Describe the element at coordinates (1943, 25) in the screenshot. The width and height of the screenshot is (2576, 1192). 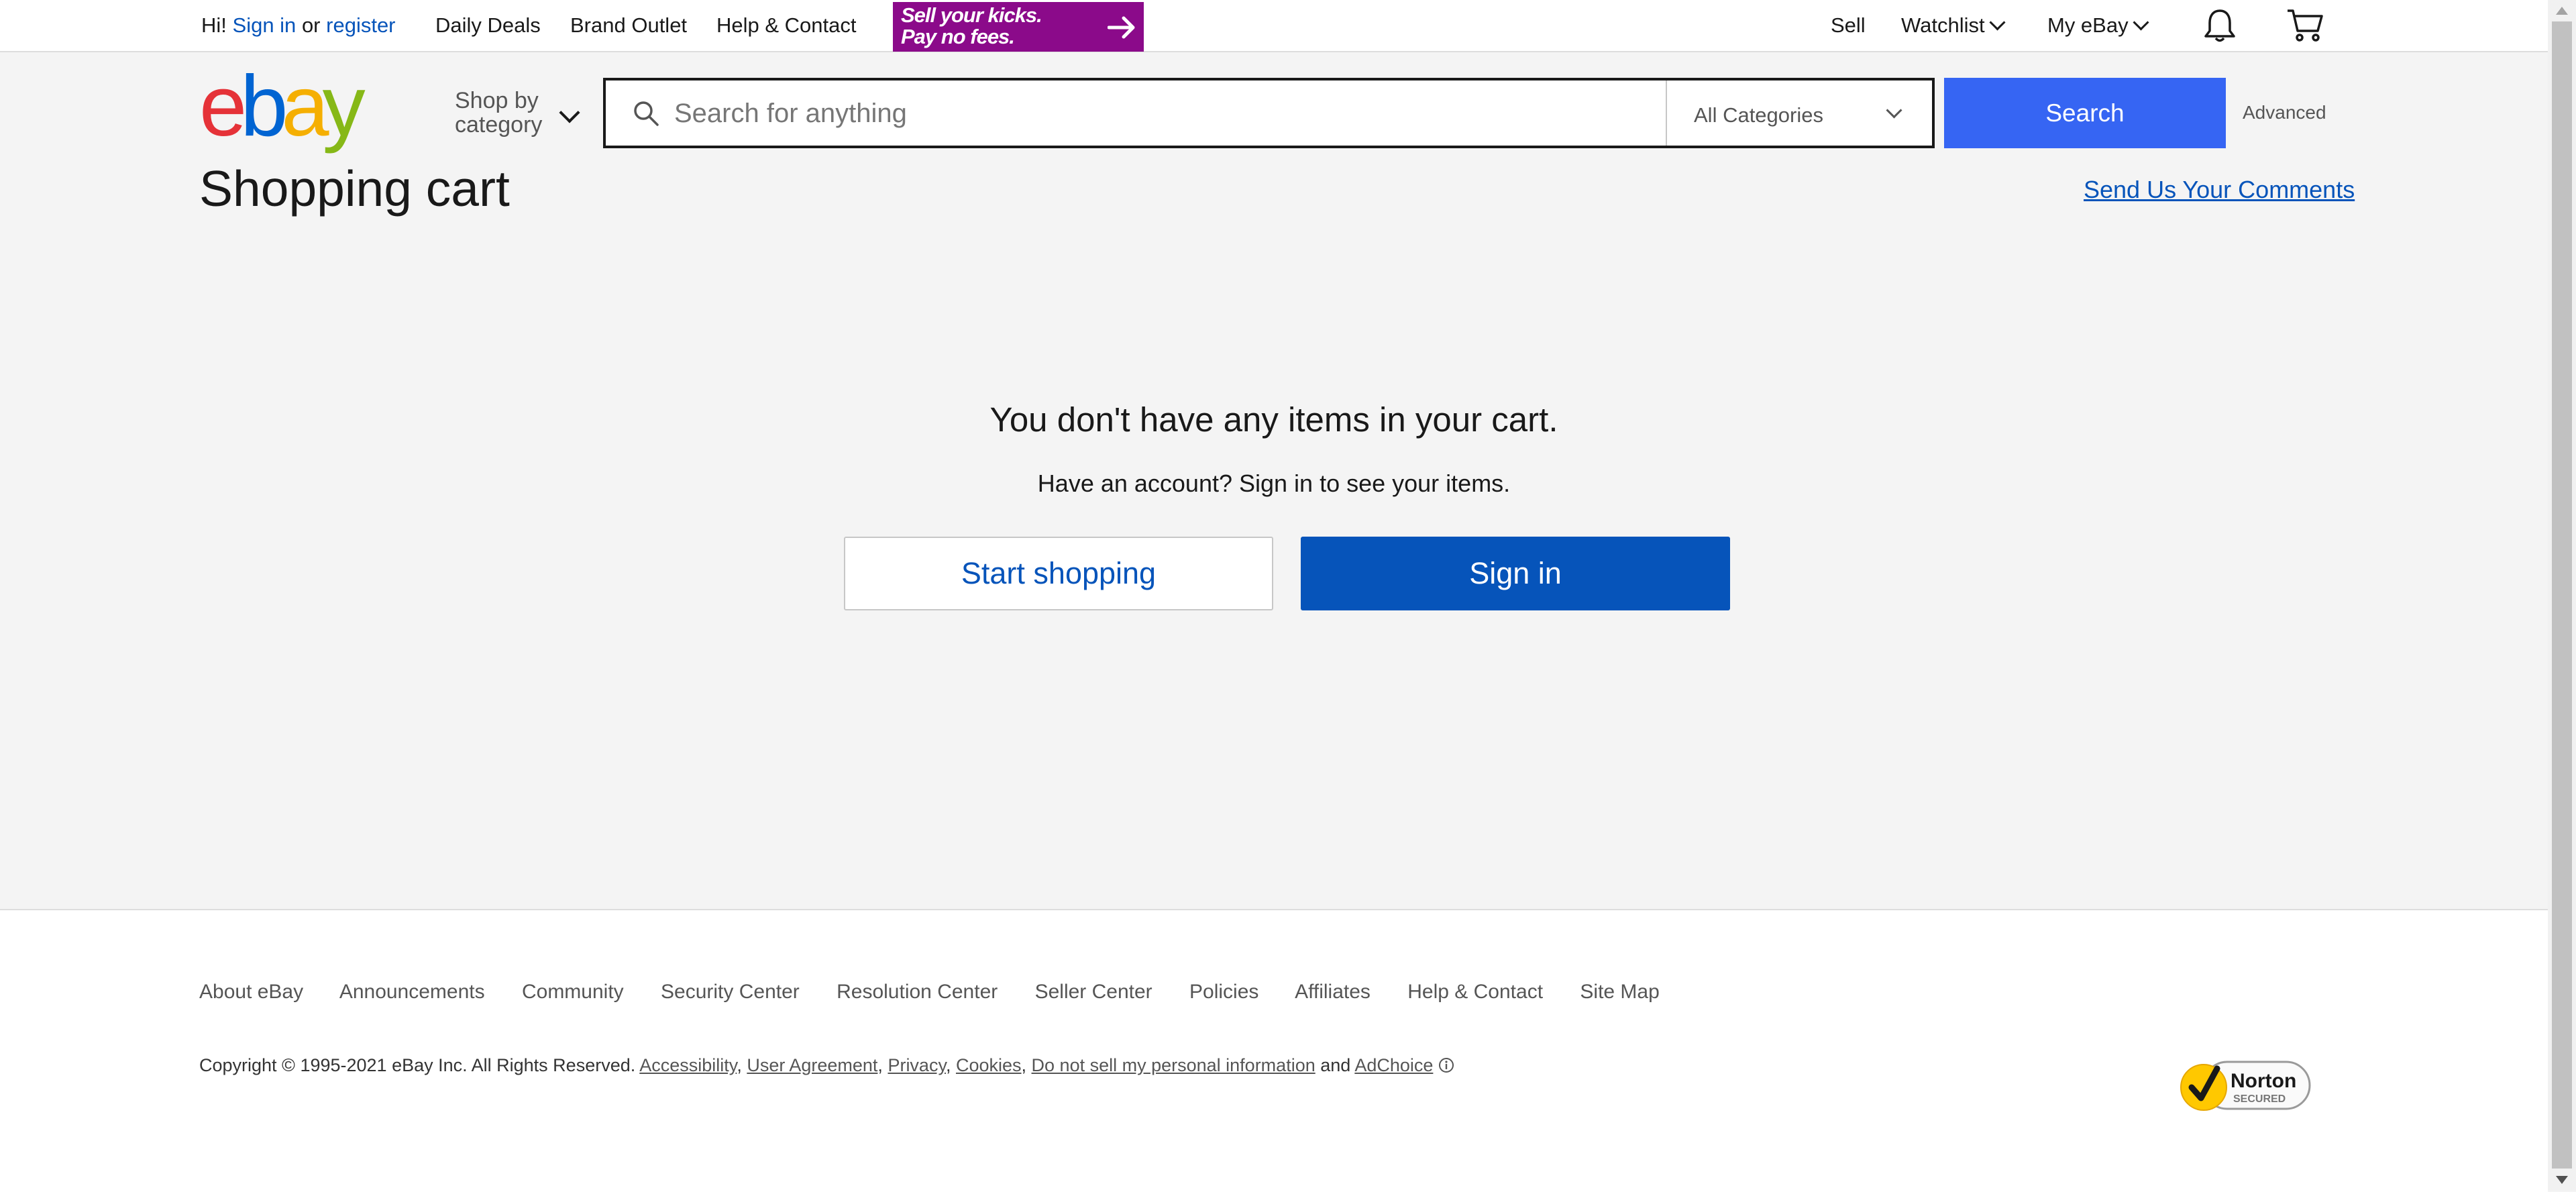
I see `watchlist-label: Watchlist` at that location.